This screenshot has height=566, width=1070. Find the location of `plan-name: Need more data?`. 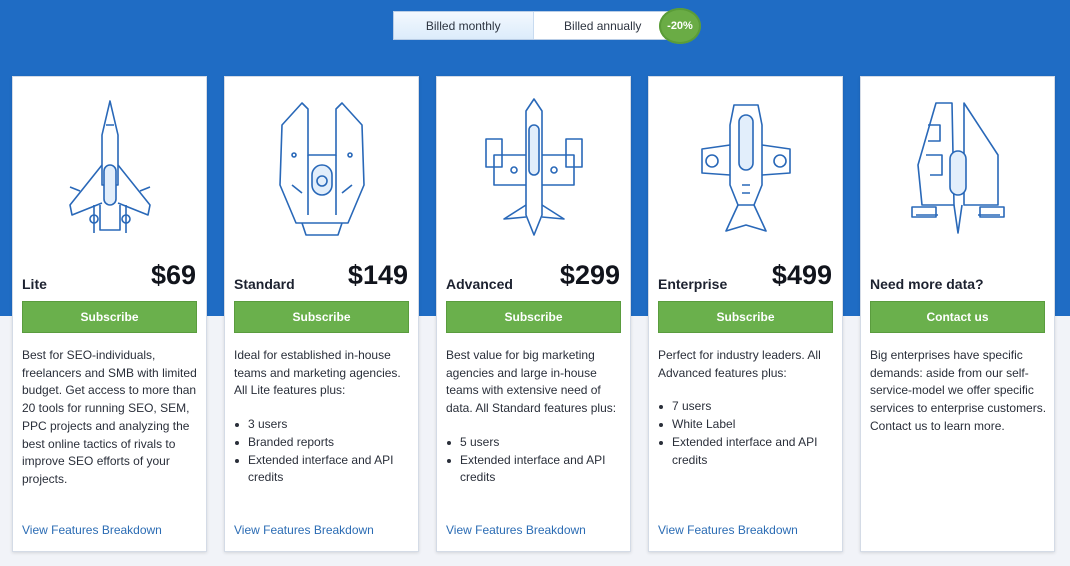

plan-name: Need more data? is located at coordinates (927, 284).